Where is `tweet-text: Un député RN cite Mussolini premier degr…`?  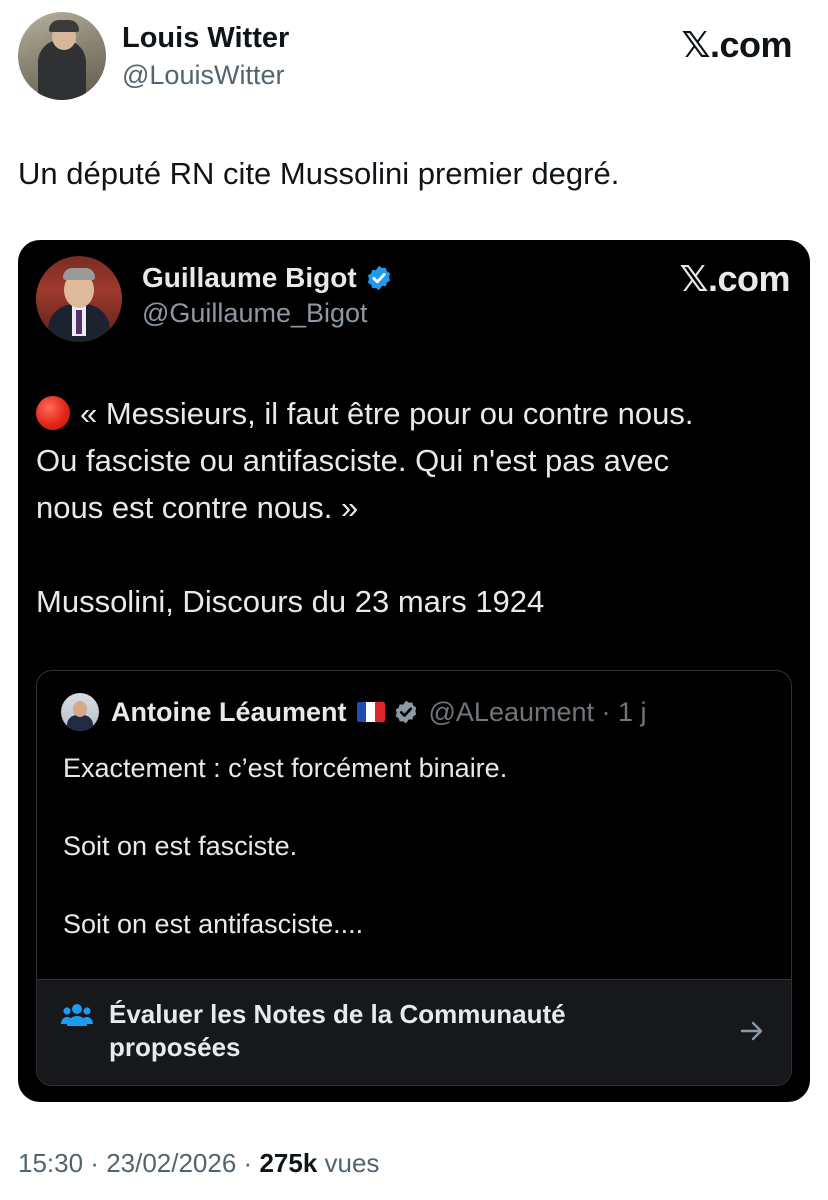 tweet-text: Un député RN cite Mussolini premier degr… is located at coordinates (319, 173).